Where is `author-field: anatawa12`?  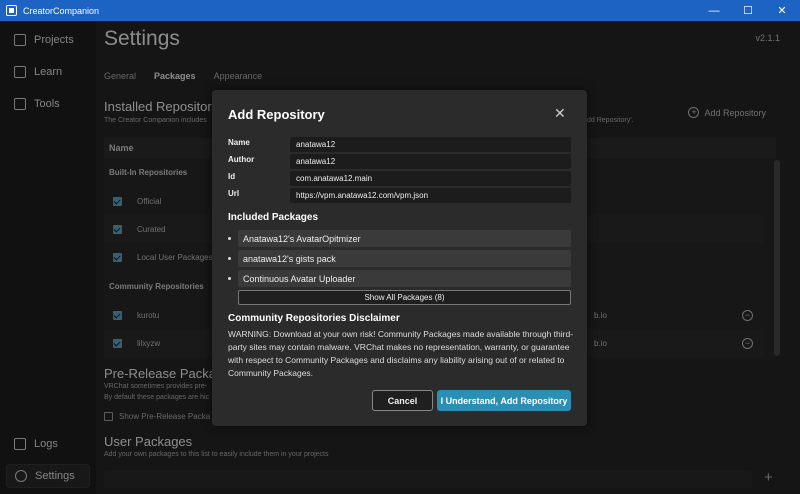
author-field: anatawa12 is located at coordinates (430, 161).